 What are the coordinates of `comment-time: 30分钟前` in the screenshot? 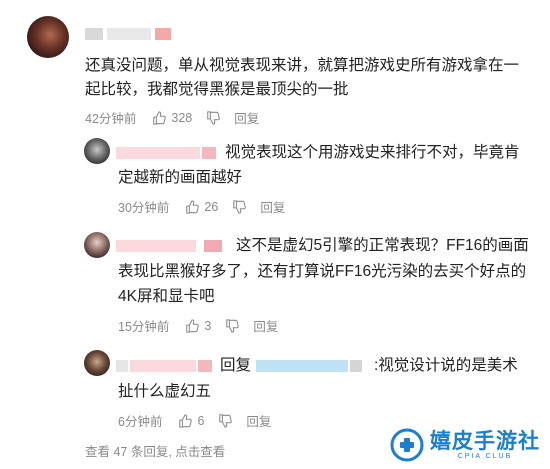 It's located at (144, 208).